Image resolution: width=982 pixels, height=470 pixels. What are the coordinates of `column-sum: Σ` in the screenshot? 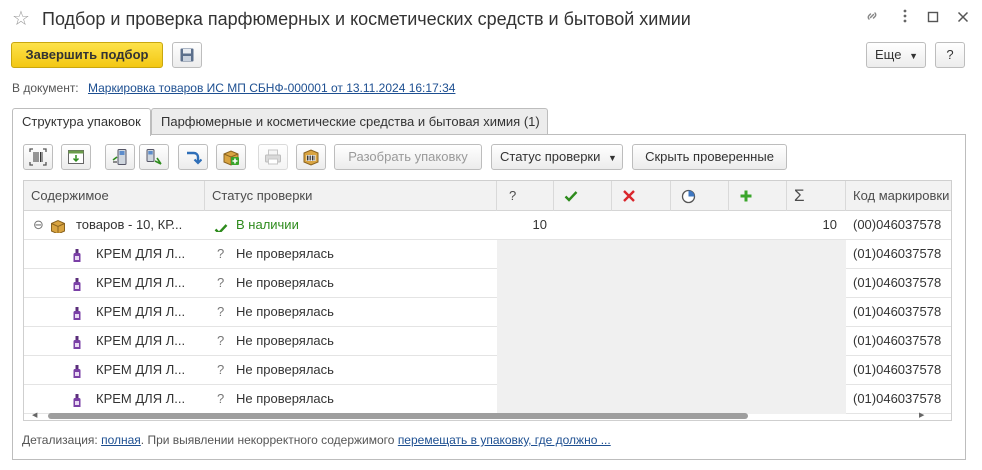 It's located at (816, 196).